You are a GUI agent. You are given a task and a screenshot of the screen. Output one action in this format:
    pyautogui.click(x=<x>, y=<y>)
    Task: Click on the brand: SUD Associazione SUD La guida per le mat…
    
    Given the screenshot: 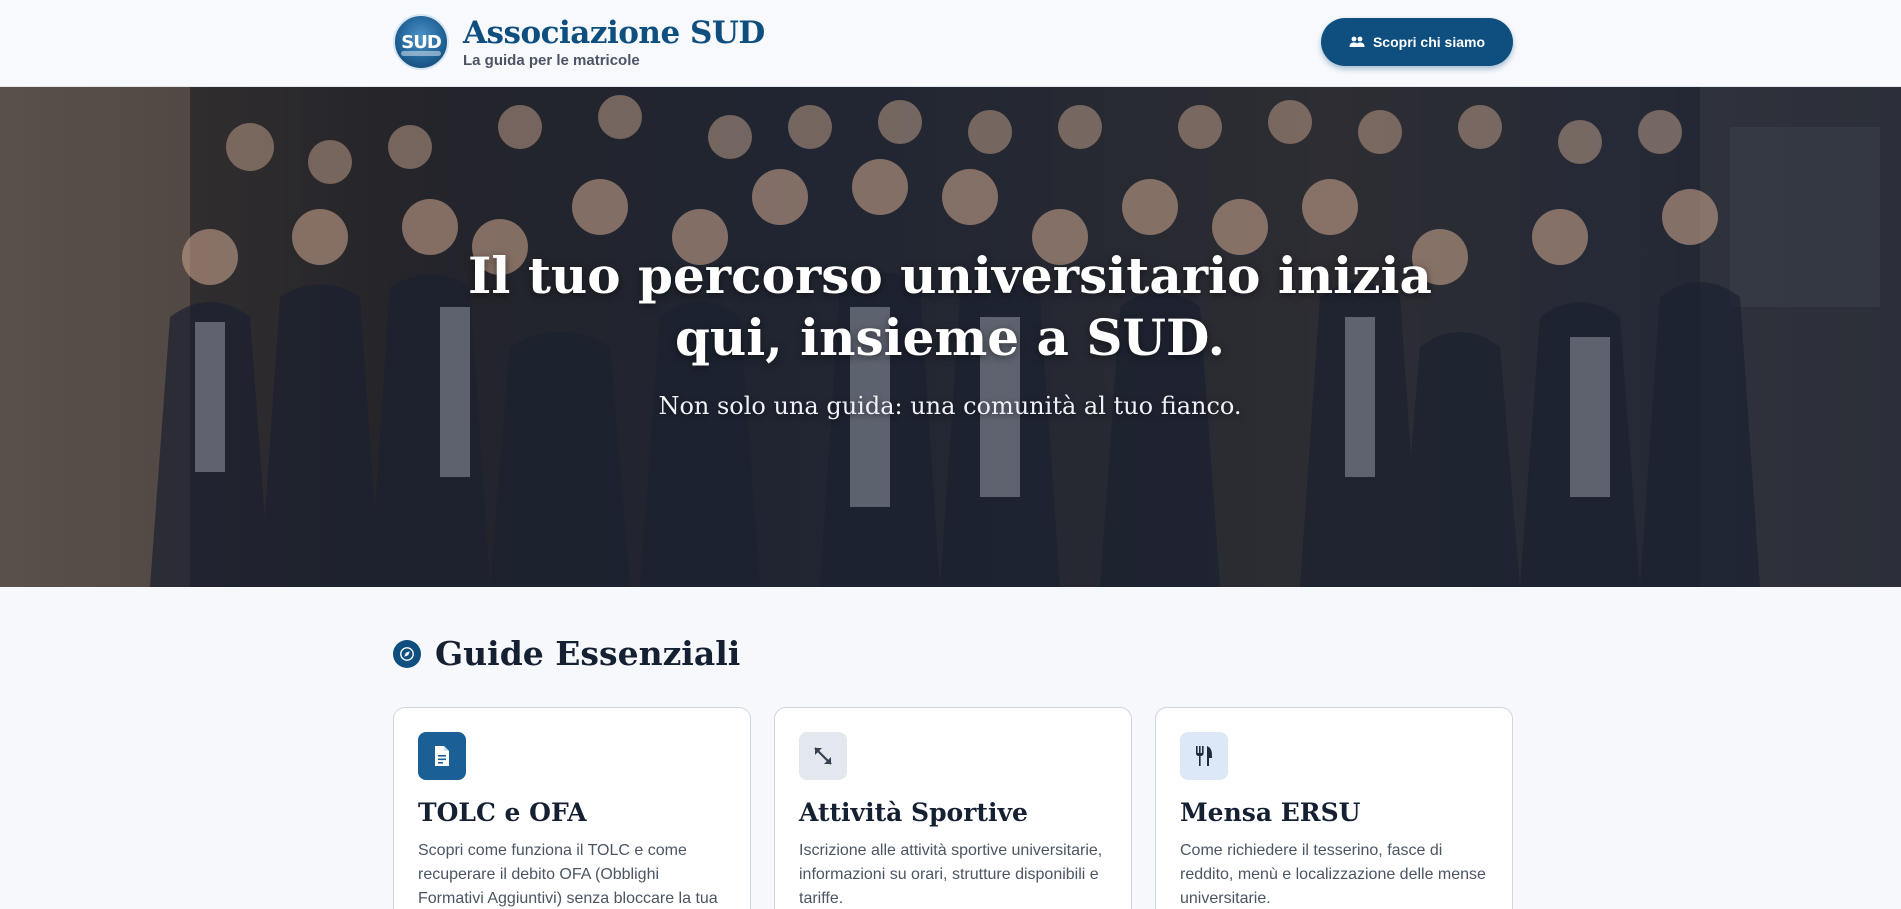 What is the action you would take?
    pyautogui.click(x=579, y=42)
    